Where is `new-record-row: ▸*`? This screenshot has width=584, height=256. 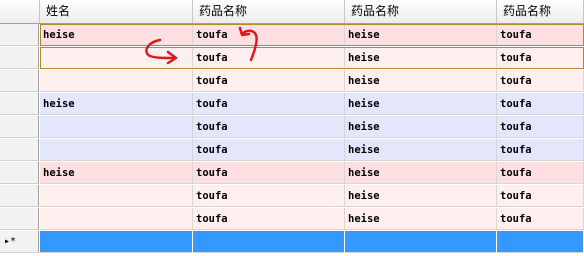
new-record-row: ▸* is located at coordinates (292, 242).